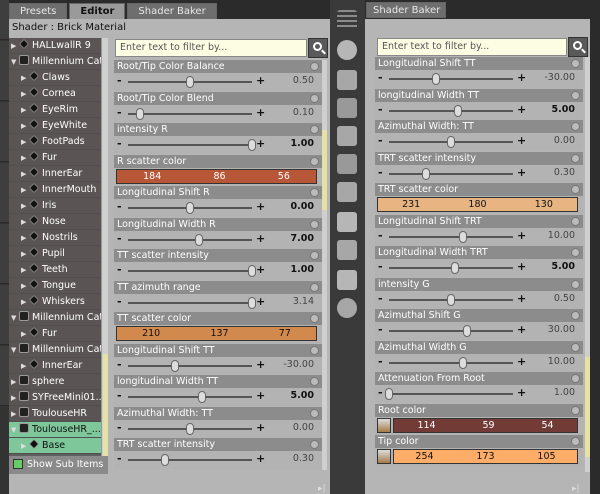 Image resolution: width=600 pixels, height=494 pixels. Describe the element at coordinates (55, 414) in the screenshot. I see `tree-item: ▶ ToulouseHR` at that location.